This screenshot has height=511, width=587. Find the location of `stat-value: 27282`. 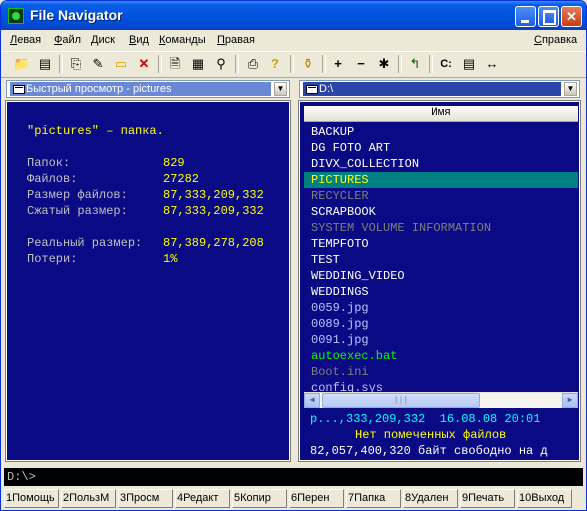

stat-value: 27282 is located at coordinates (181, 179).